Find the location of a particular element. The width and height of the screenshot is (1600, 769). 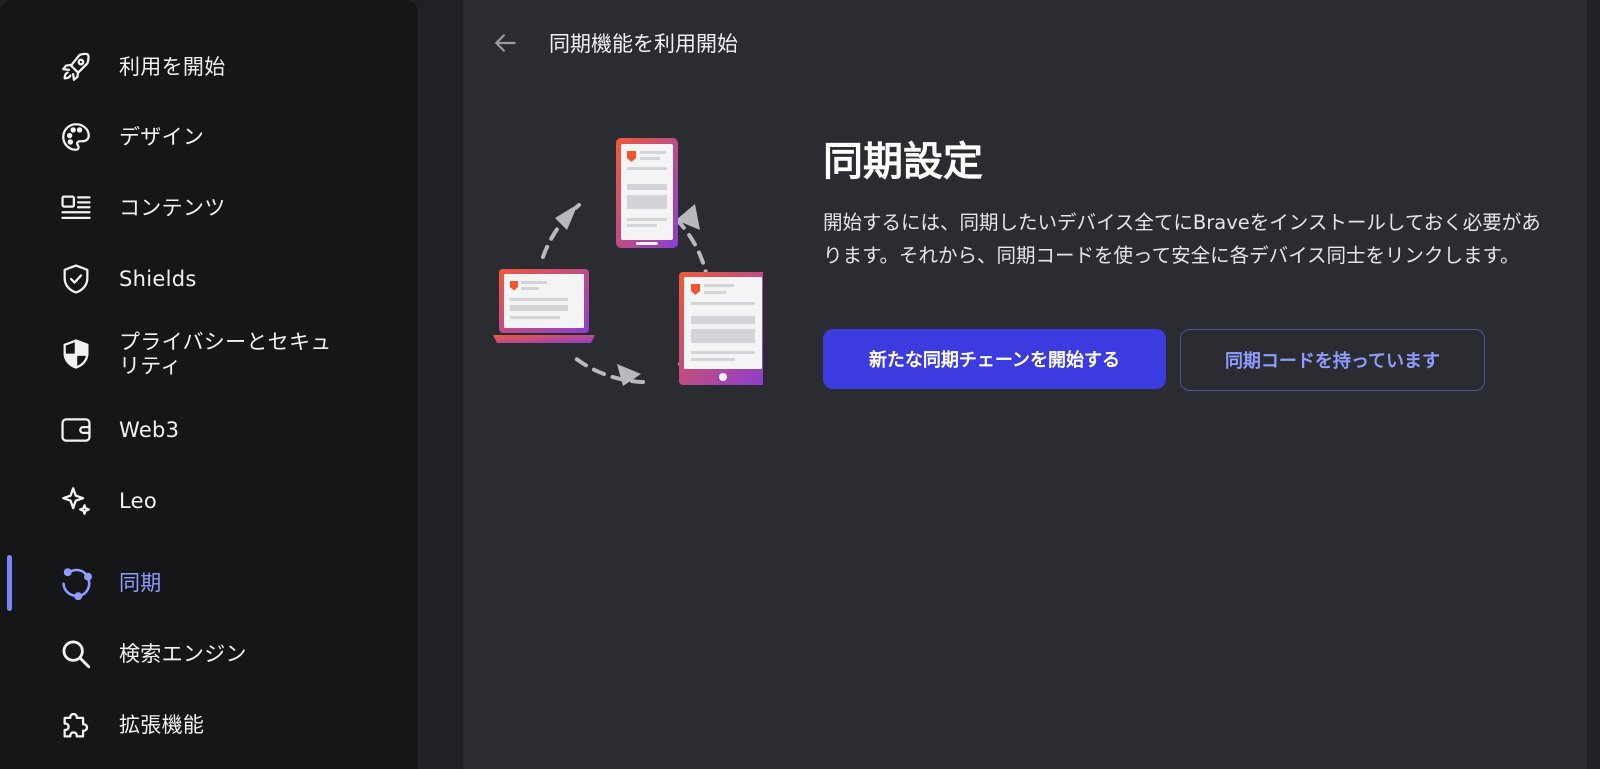

search-icon is located at coordinates (76, 654).